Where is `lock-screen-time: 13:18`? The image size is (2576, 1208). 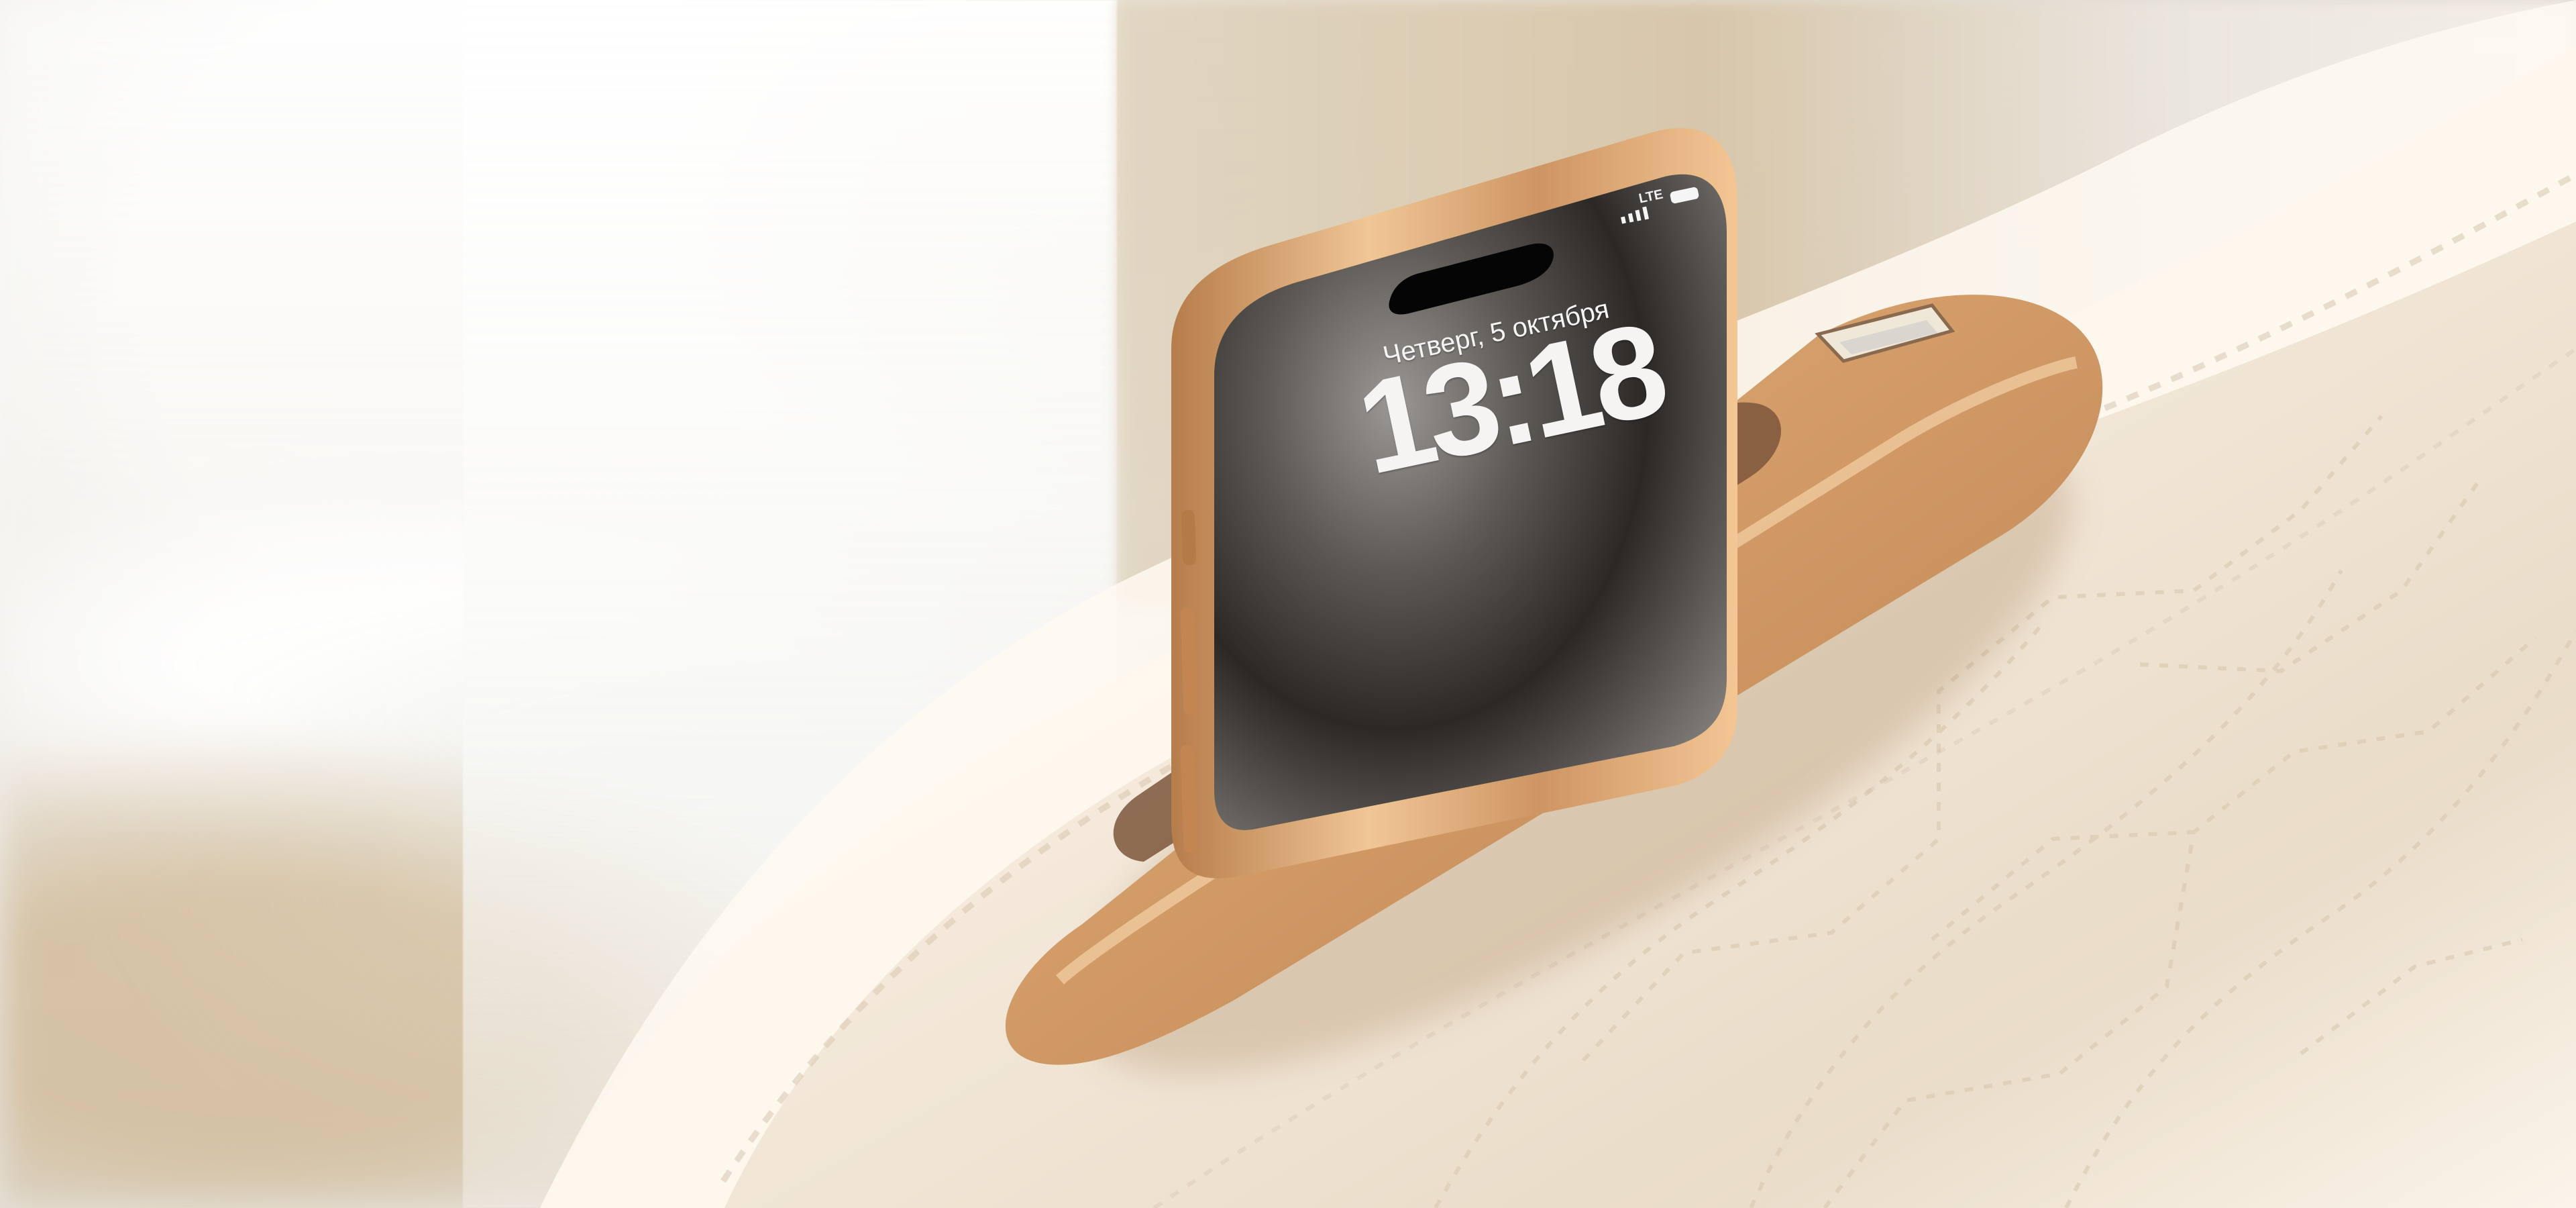
lock-screen-time: 13:18 is located at coordinates (1509, 399).